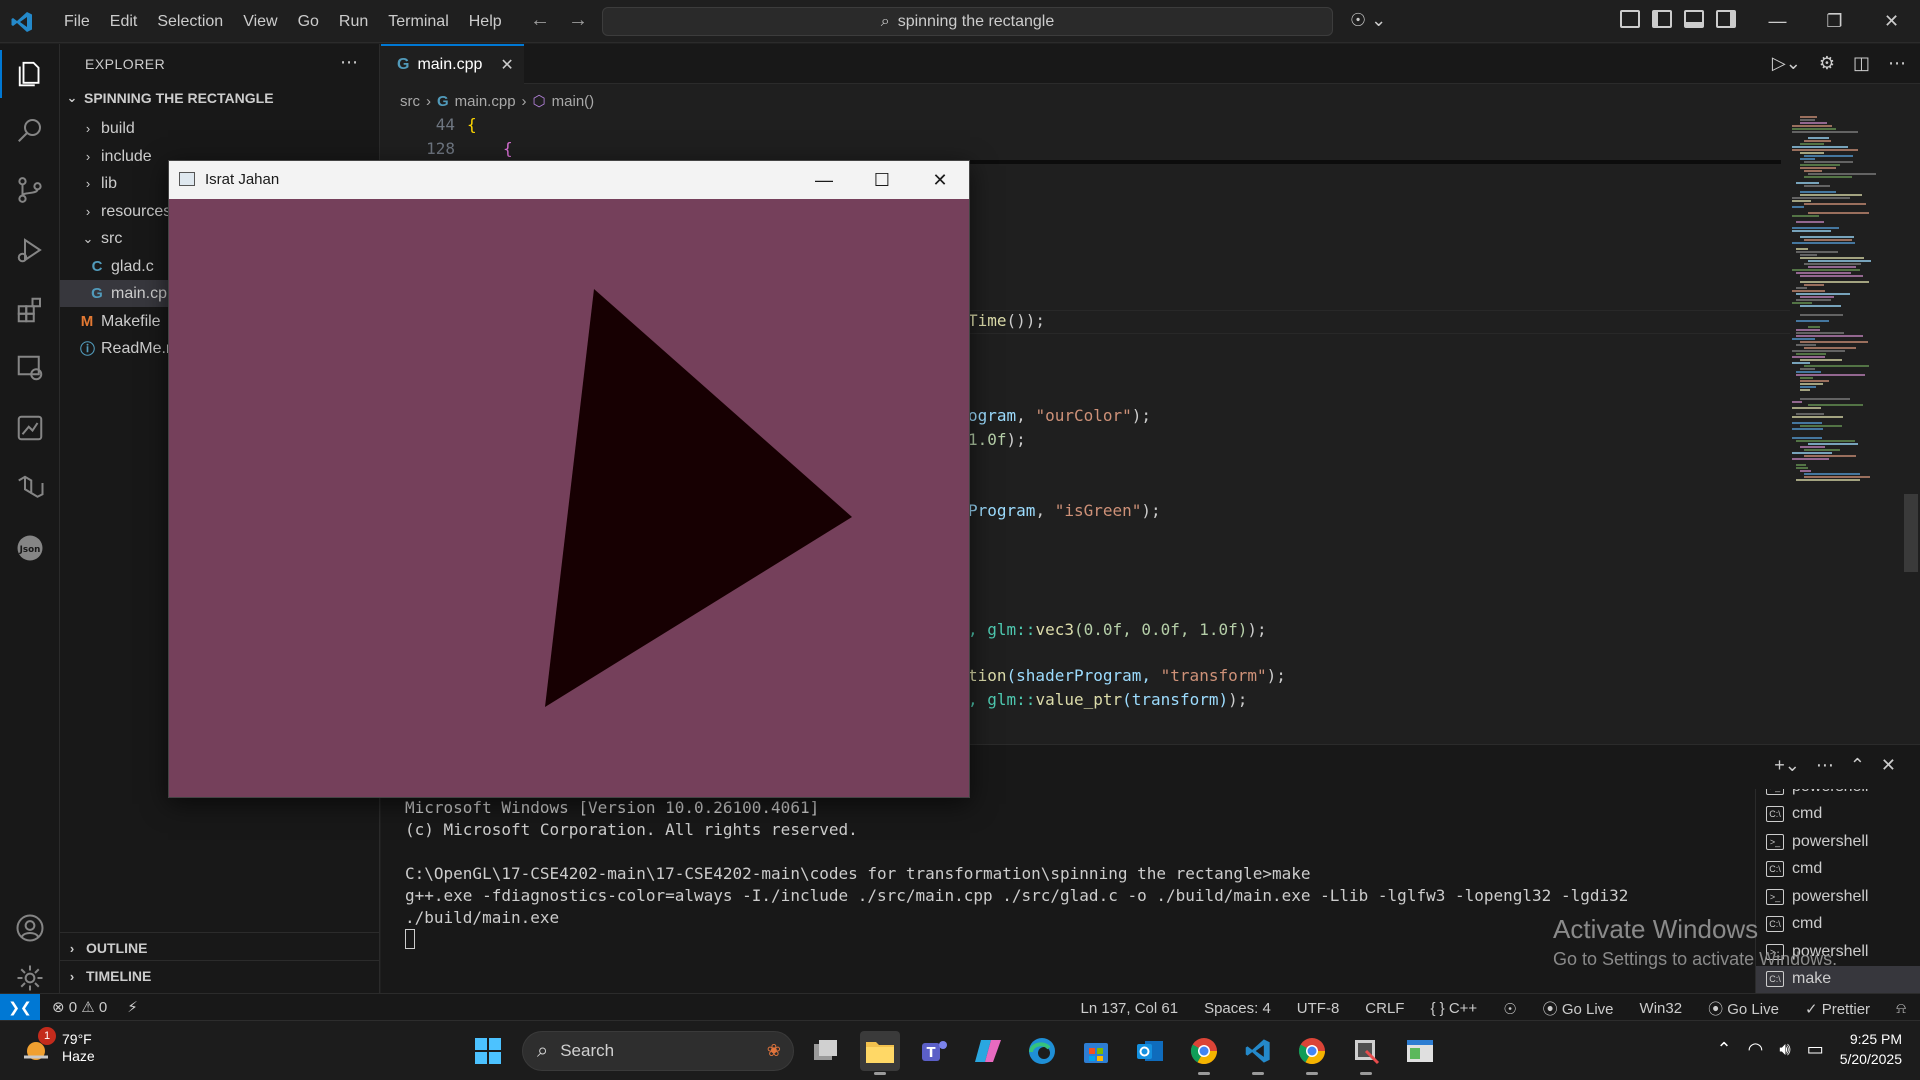 The height and width of the screenshot is (1080, 1920). I want to click on laravel-icon, so click(30, 488).